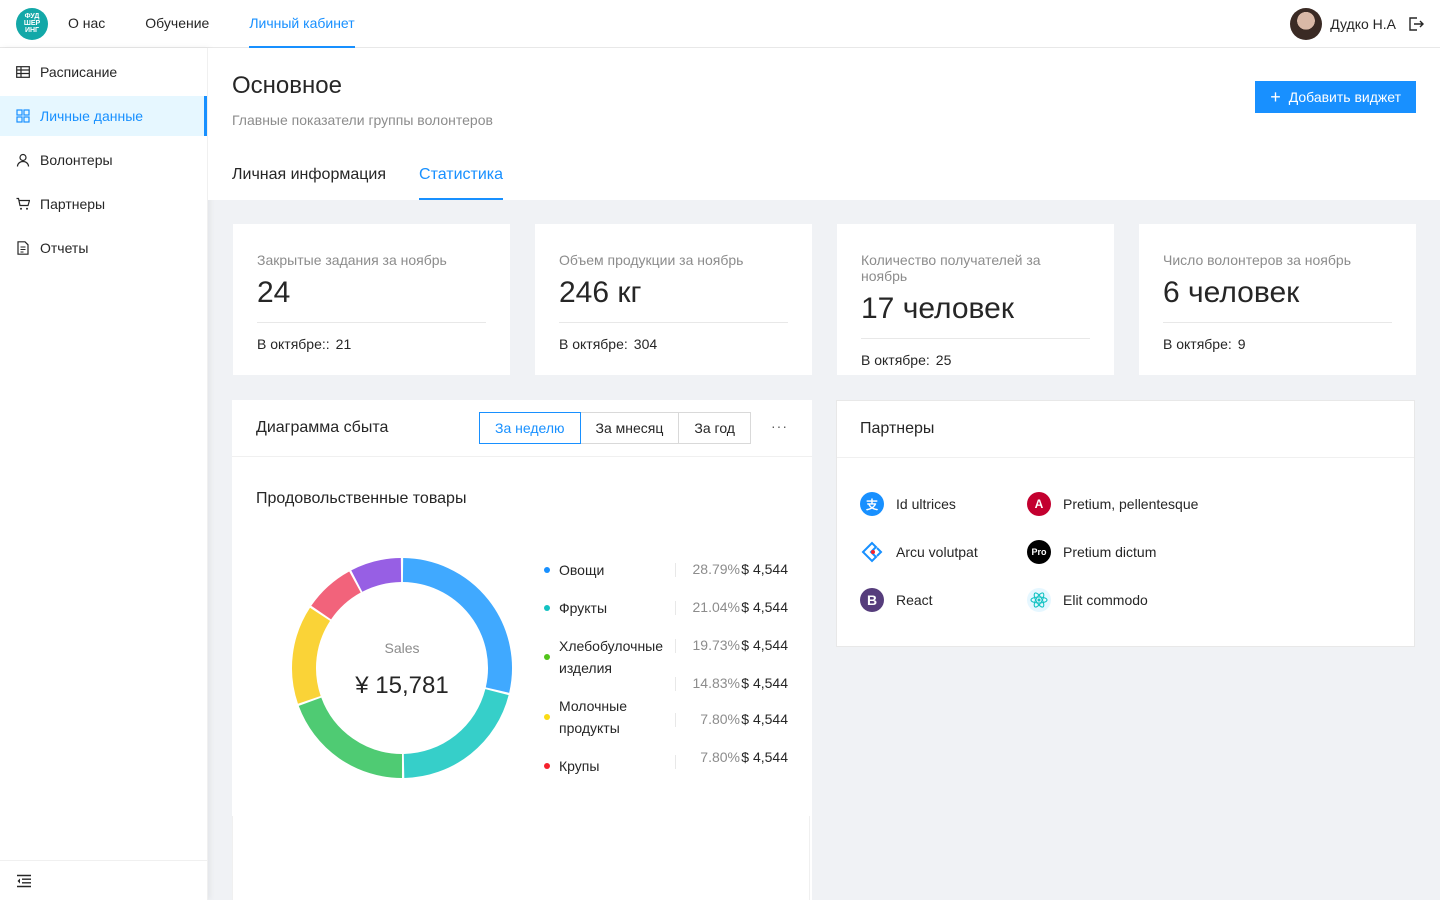 Image resolution: width=1440 pixels, height=900 pixels. Describe the element at coordinates (1306, 24) in the screenshot. I see `avatar` at that location.